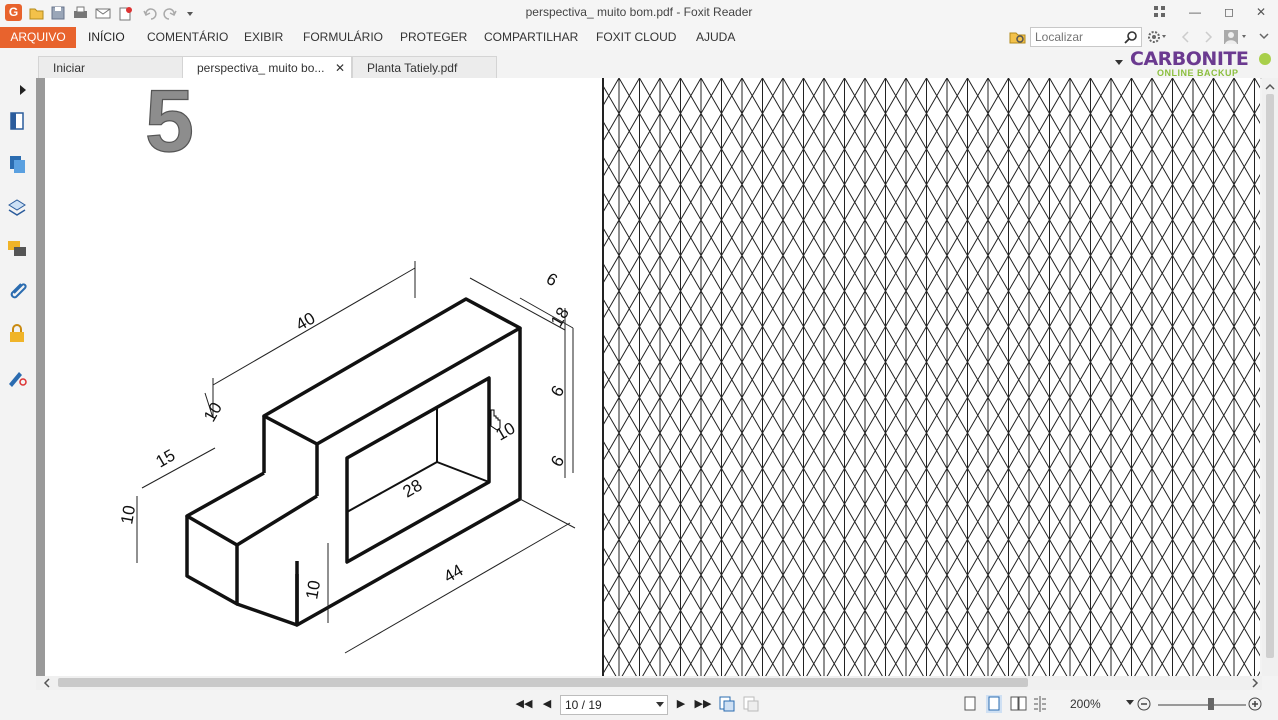 The width and height of the screenshot is (1278, 720). Describe the element at coordinates (38, 37) in the screenshot. I see `menu-arquivo: ARQUIVO` at that location.